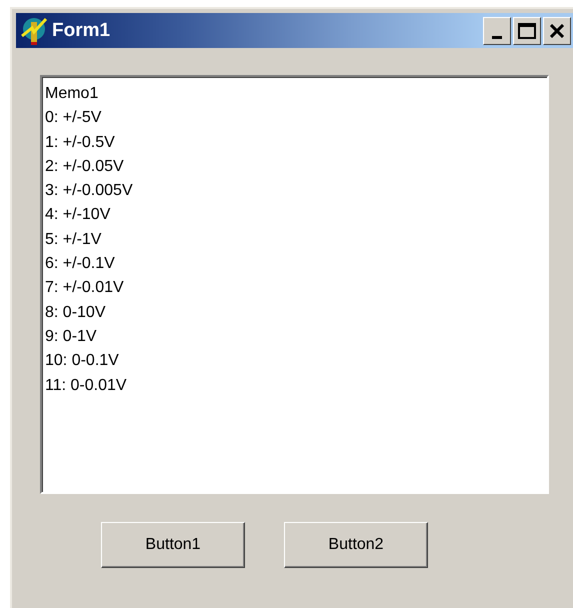 The height and width of the screenshot is (608, 573). What do you see at coordinates (73, 240) in the screenshot?
I see `memo-line: 5: +/-1V` at bounding box center [73, 240].